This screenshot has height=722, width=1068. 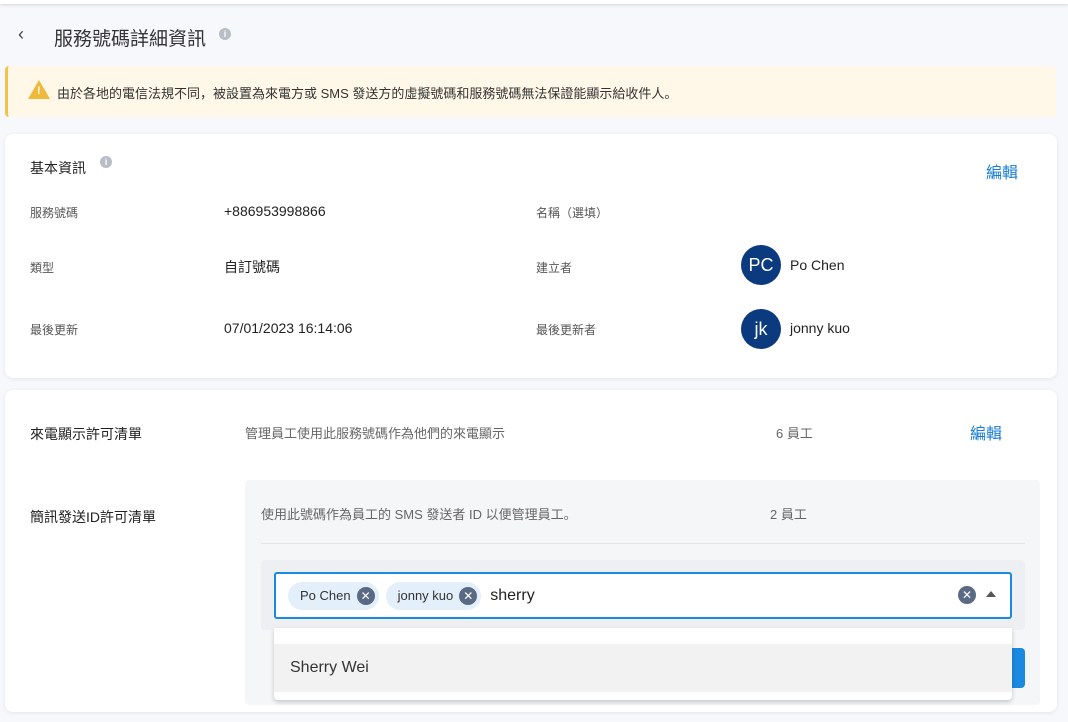 I want to click on chip-label: jonny kuo, so click(x=425, y=595).